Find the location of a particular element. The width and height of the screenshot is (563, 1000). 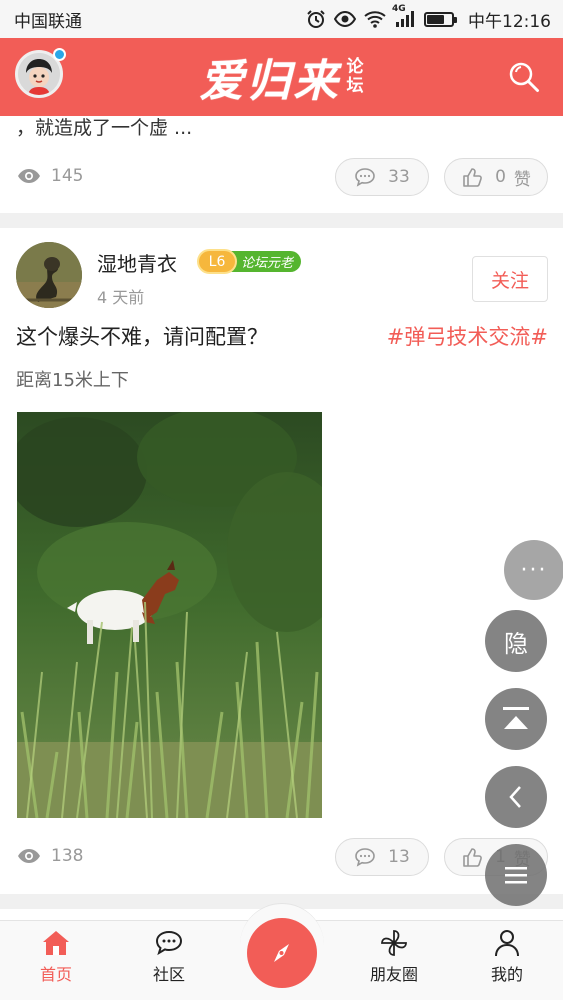

battery-icon is located at coordinates (440, 19).